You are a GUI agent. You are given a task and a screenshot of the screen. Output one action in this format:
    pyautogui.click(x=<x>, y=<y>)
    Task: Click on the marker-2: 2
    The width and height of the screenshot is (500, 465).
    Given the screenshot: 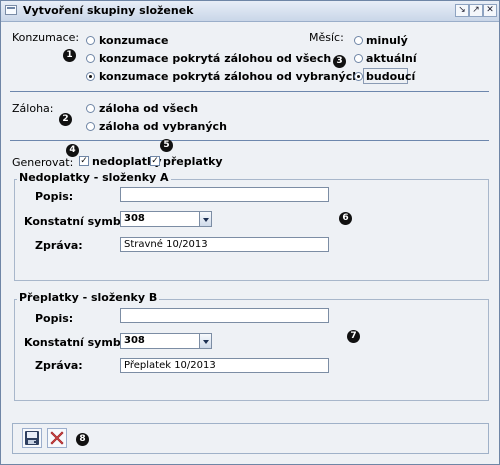 What is the action you would take?
    pyautogui.click(x=65, y=119)
    